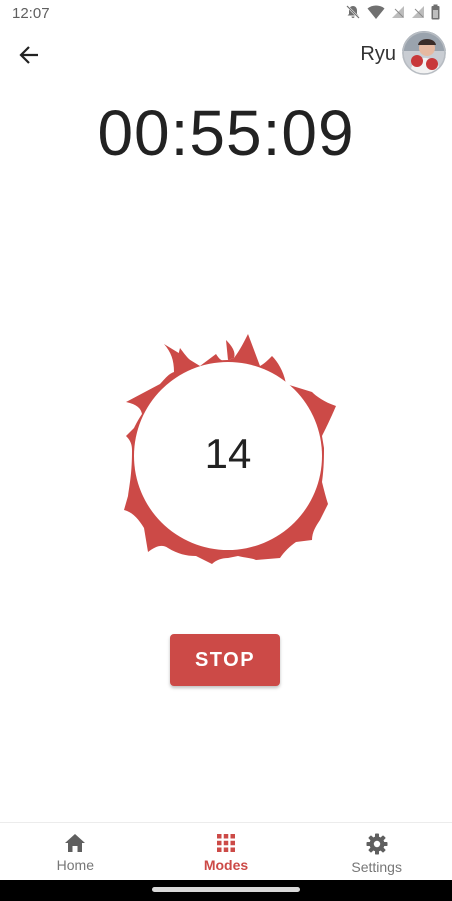  What do you see at coordinates (31, 13) in the screenshot?
I see `status-time: 12:07` at bounding box center [31, 13].